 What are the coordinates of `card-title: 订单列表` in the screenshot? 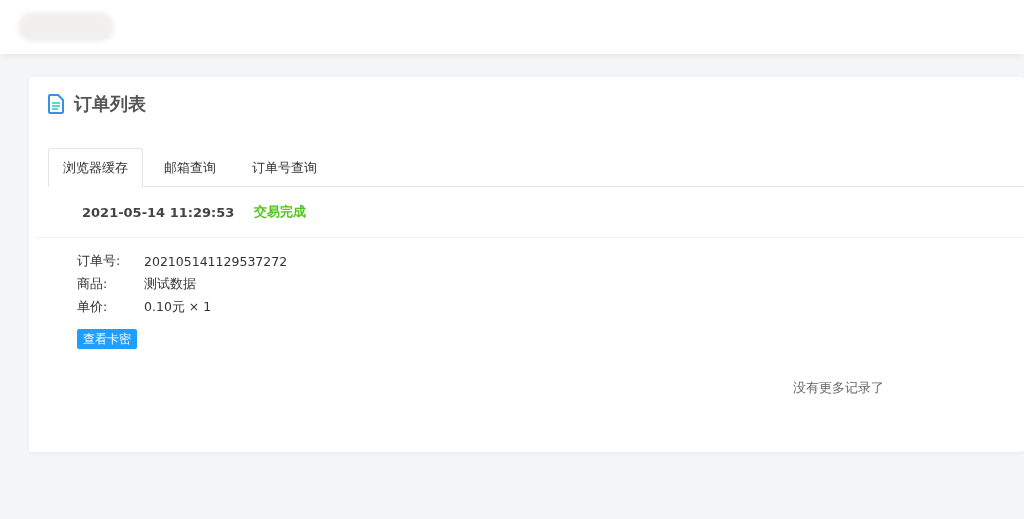 It's located at (110, 104).